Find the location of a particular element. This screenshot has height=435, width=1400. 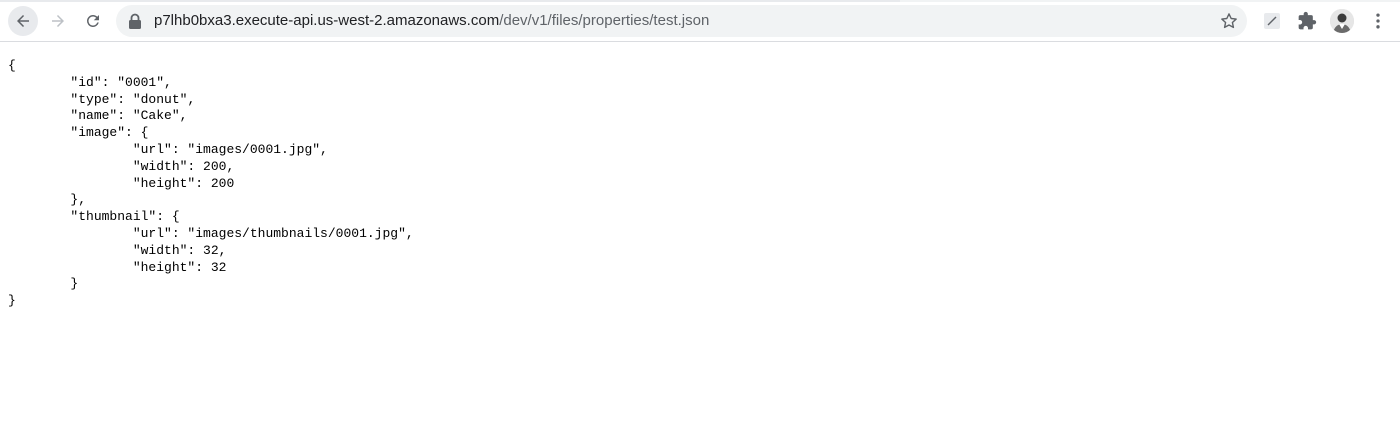

arrow-right-icon is located at coordinates (58, 21).